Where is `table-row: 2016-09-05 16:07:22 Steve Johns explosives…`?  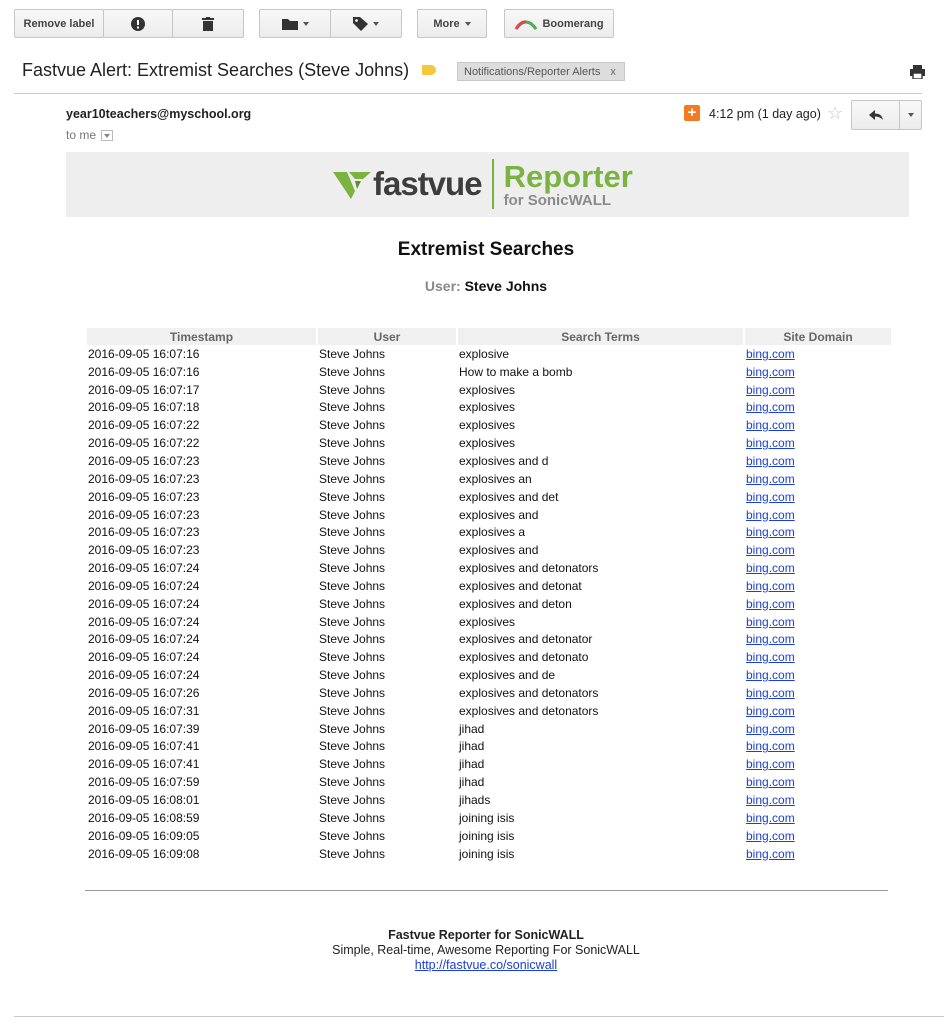 table-row: 2016-09-05 16:07:22 Steve Johns explosives… is located at coordinates (489, 425).